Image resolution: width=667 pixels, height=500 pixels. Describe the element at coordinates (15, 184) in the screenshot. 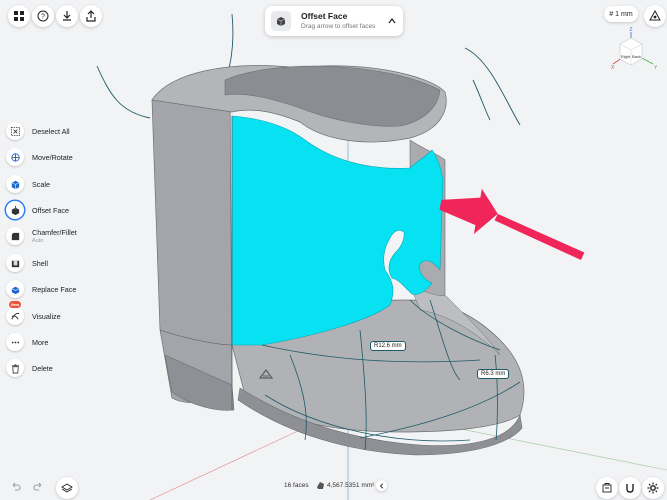

I see `scale-cube-icon` at that location.